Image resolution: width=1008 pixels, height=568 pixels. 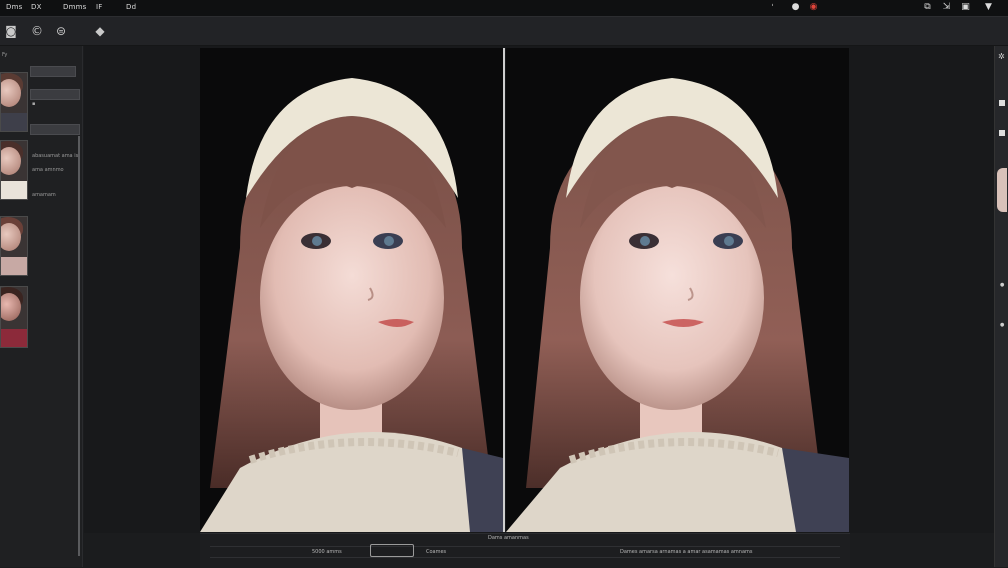 What do you see at coordinates (392, 550) in the screenshot?
I see `status-input` at bounding box center [392, 550].